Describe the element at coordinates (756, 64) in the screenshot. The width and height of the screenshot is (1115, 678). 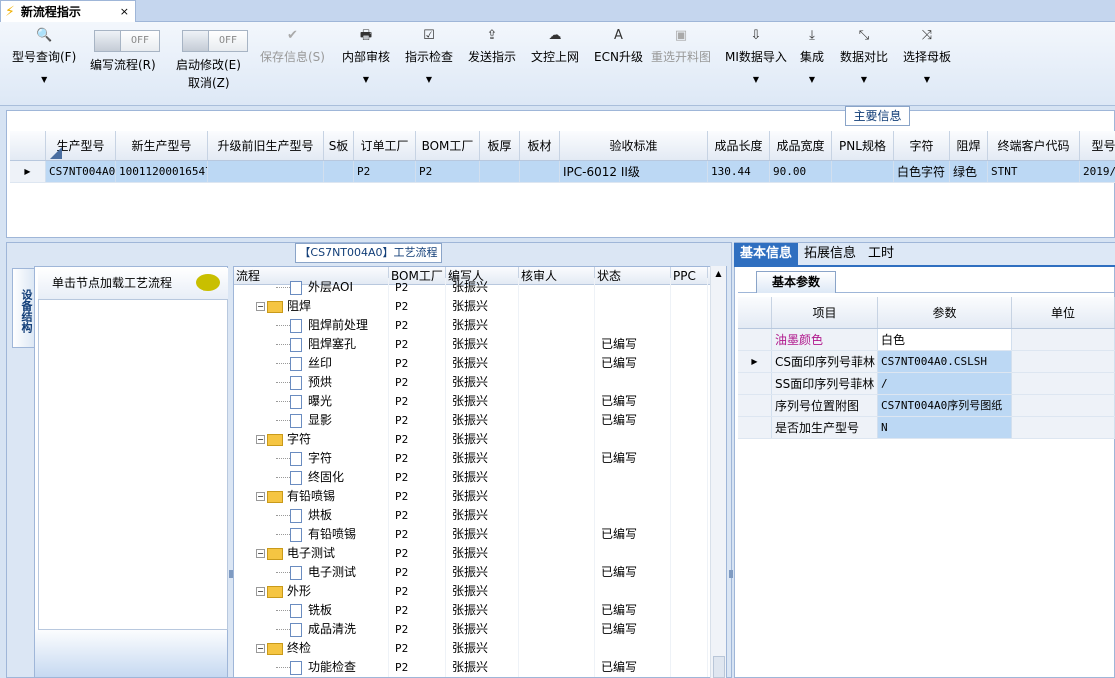
I see `mi-import-button: ⇩ MI数据导入 ▼` at that location.